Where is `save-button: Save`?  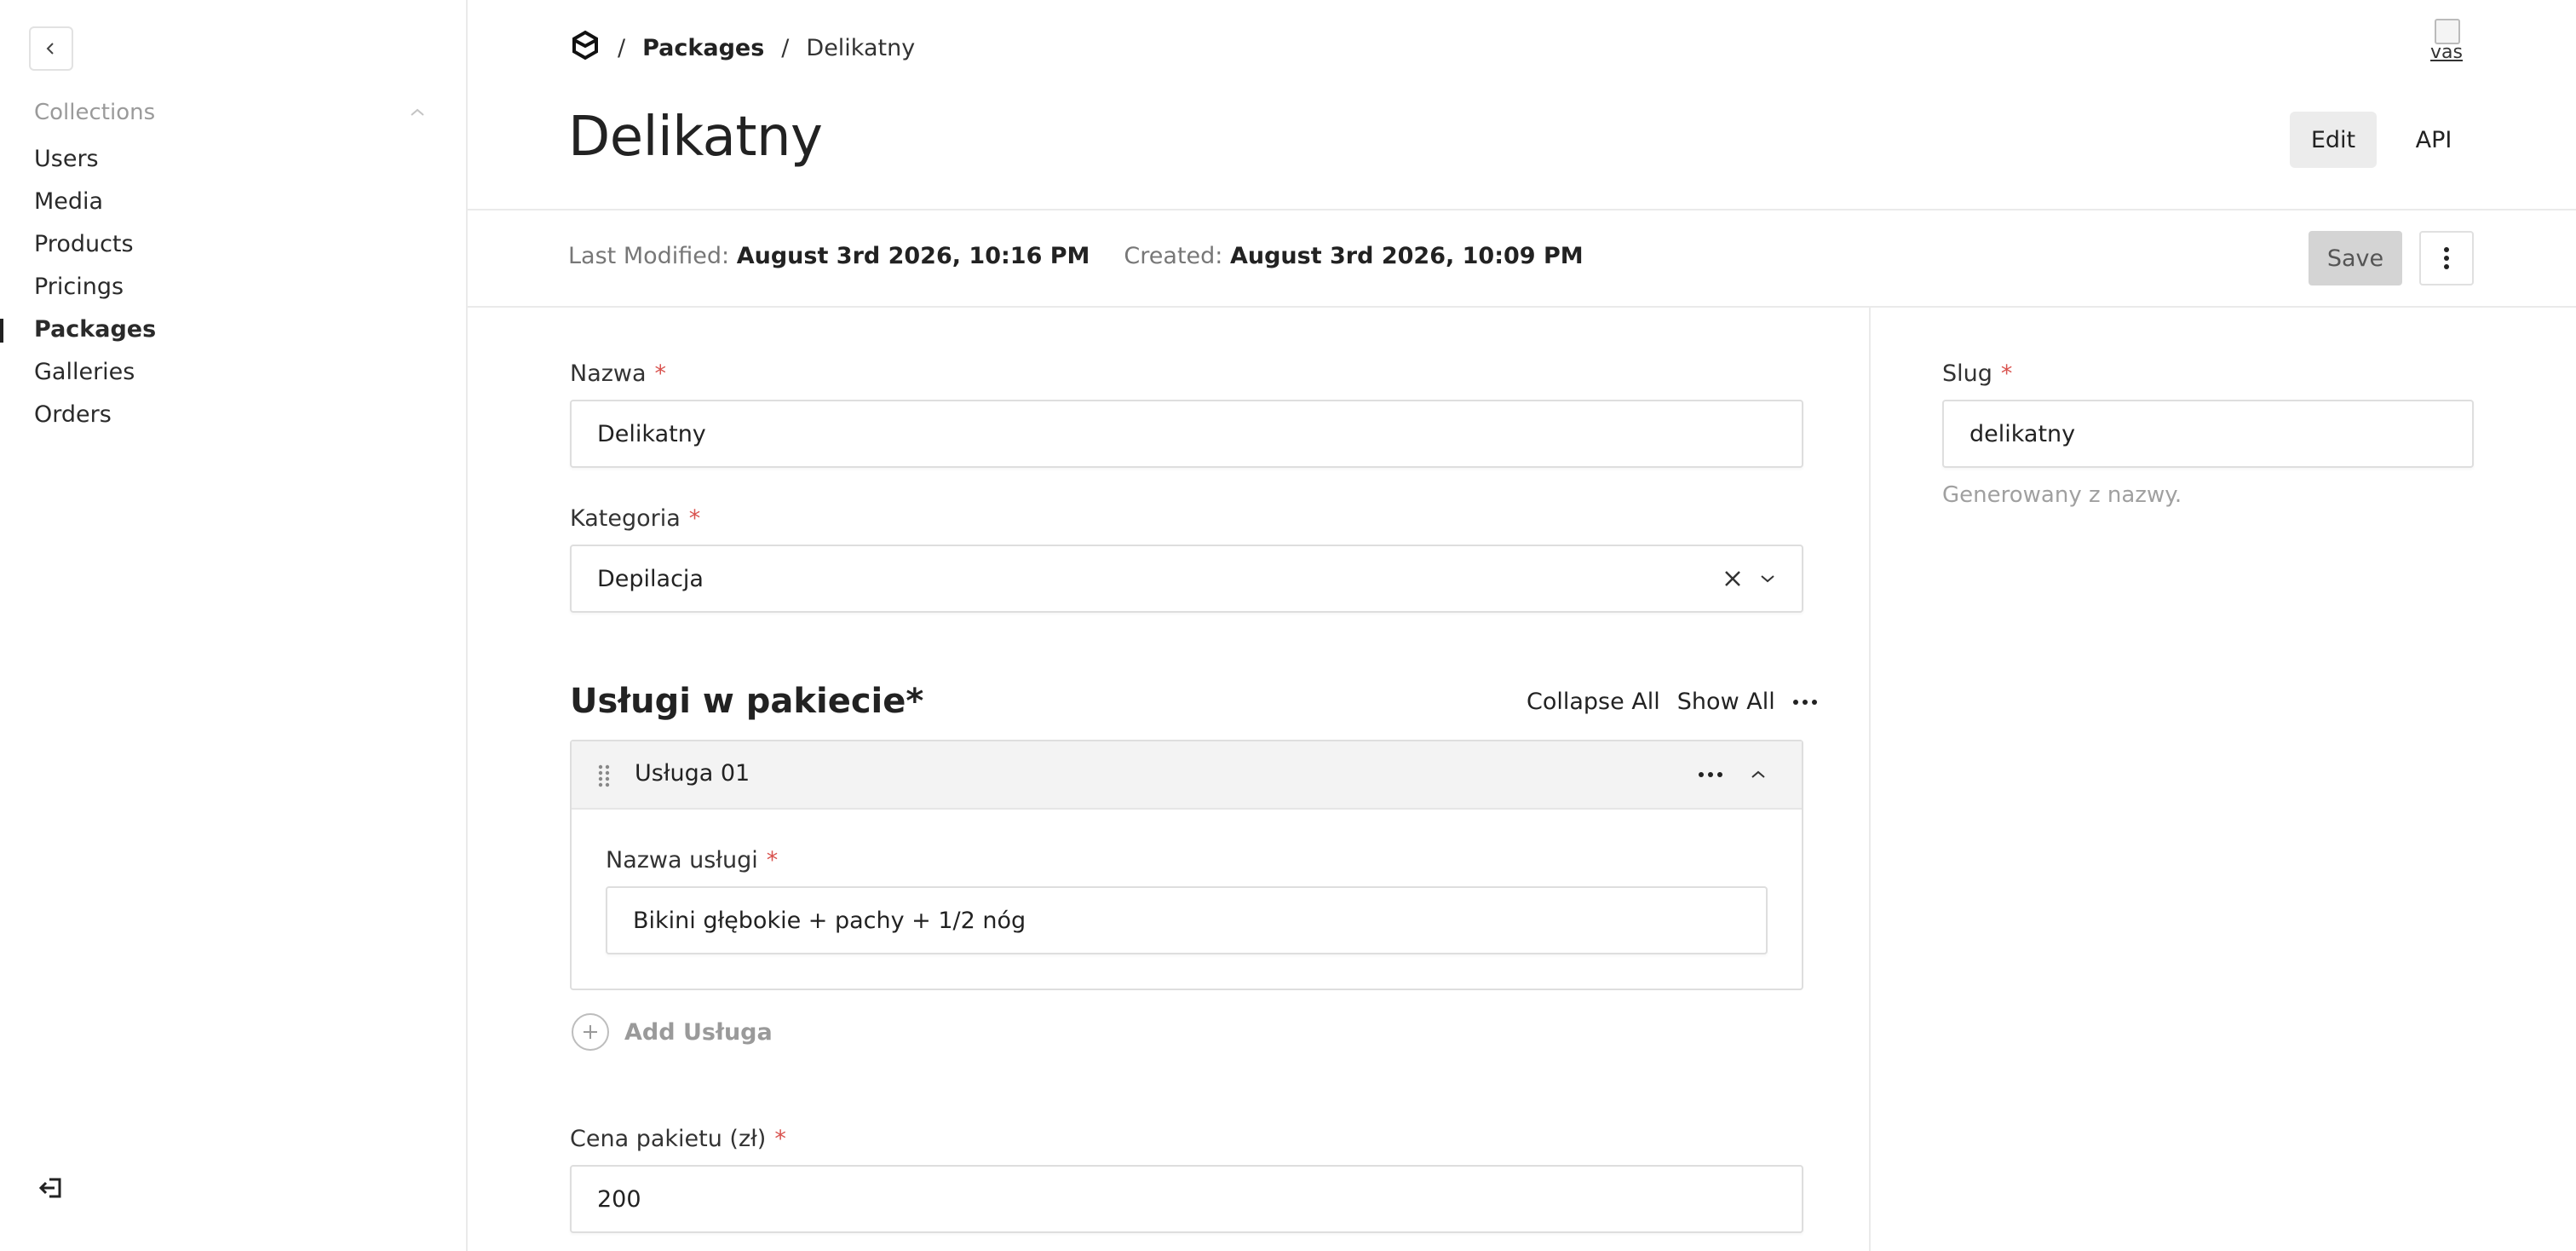
save-button: Save is located at coordinates (2356, 258).